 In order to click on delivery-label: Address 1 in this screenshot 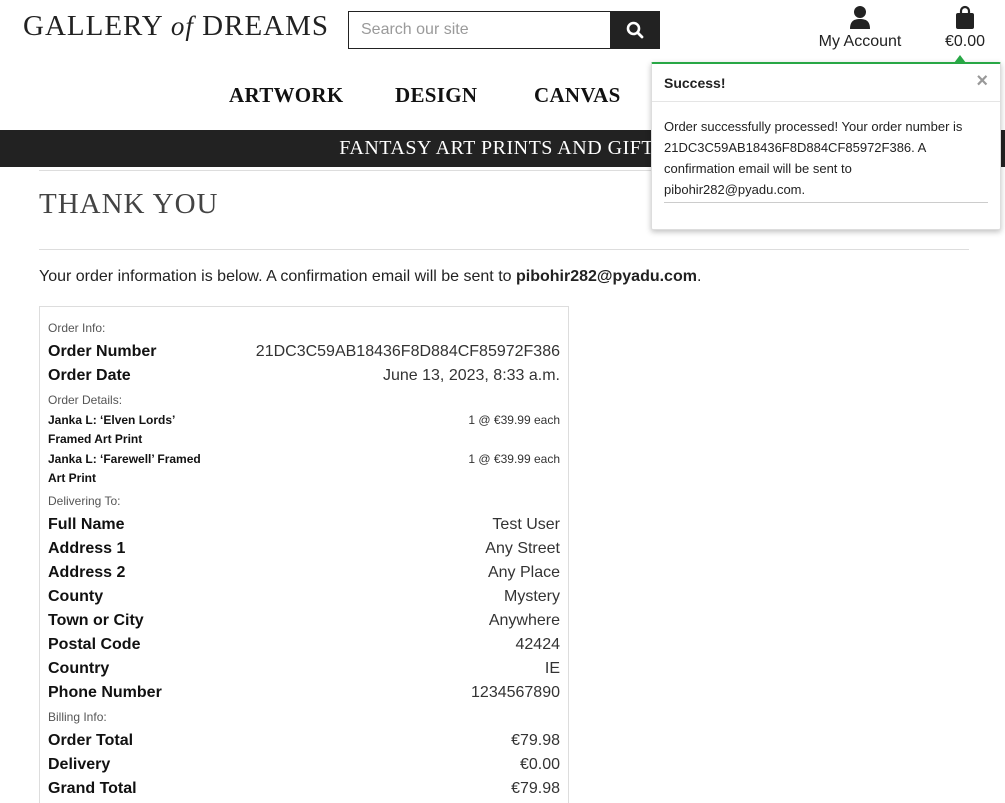, I will do `click(87, 548)`.